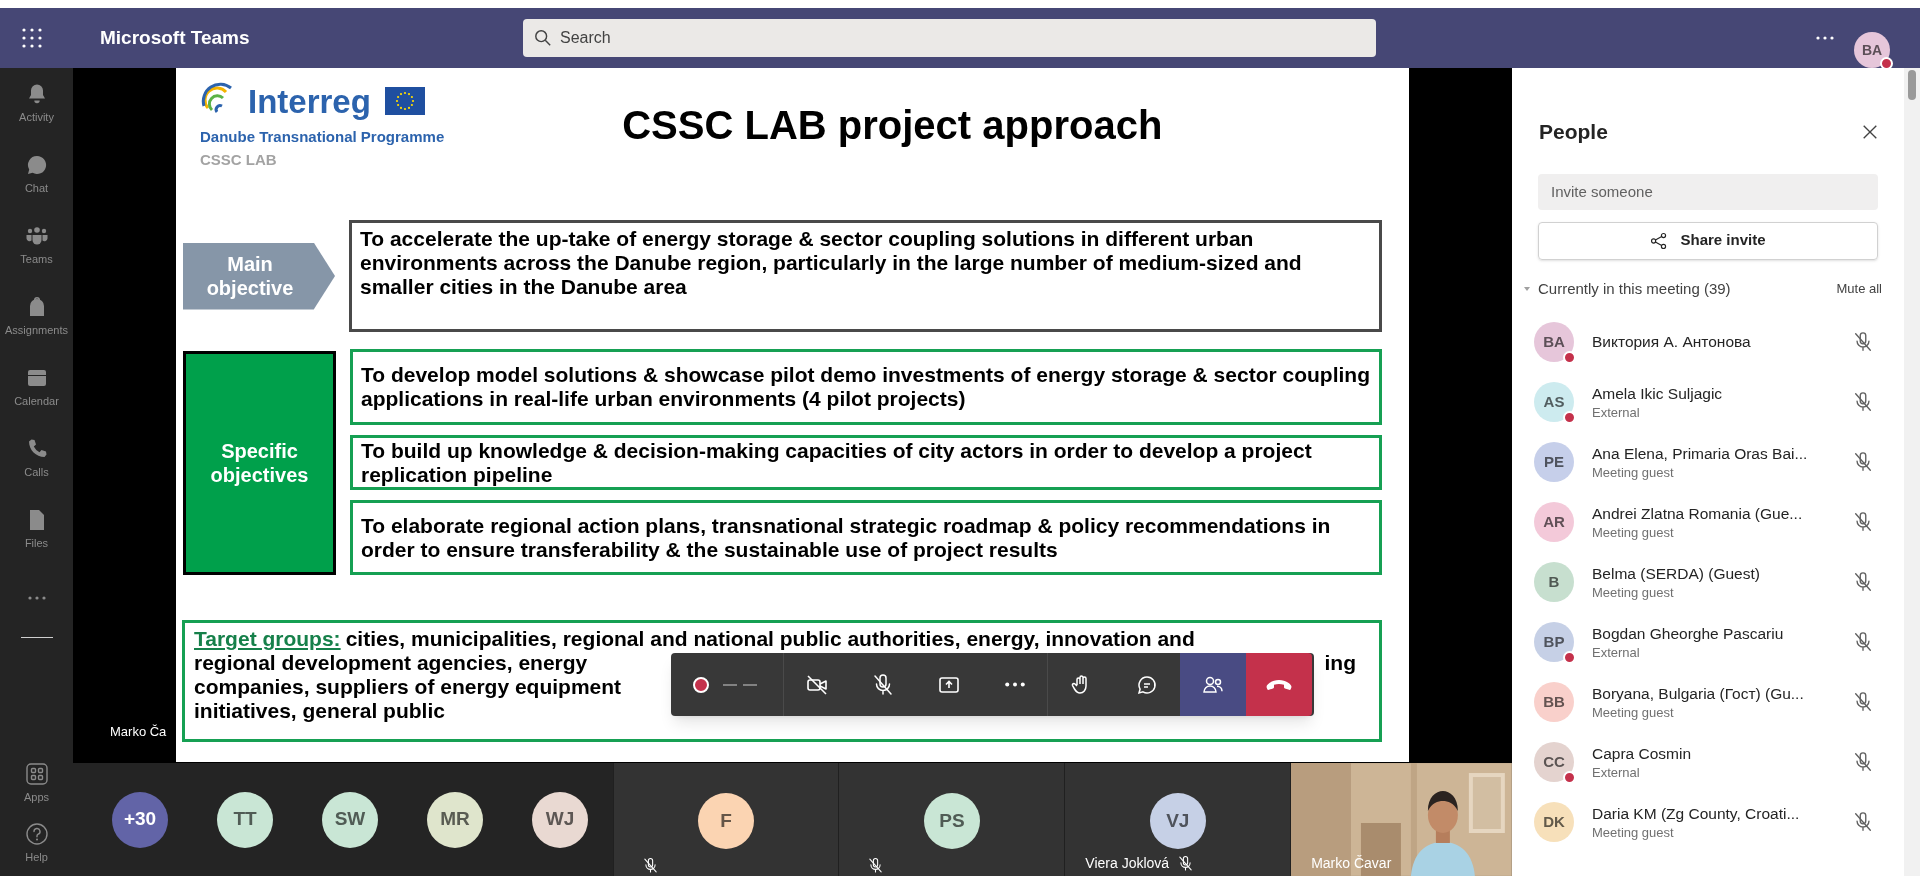  Describe the element at coordinates (866, 387) in the screenshot. I see `objective-text: To develop model solutions & showcase pilot demo investments of energy storage & sector coupling applications in real-life urban environments (4 pilot projects)` at that location.